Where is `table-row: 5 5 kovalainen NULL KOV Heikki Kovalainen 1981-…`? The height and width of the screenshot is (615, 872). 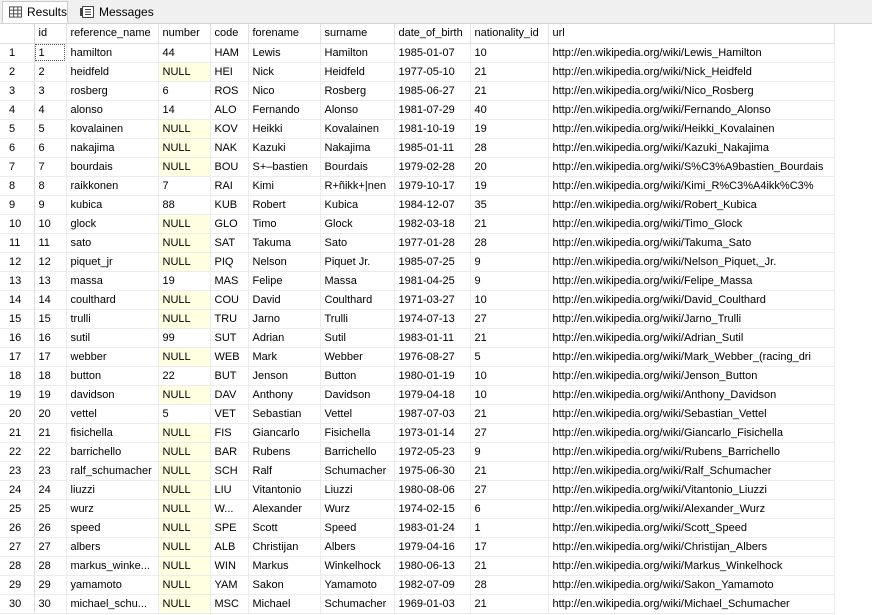 table-row: 5 5 kovalainen NULL KOV Heikki Kovalainen 1981-… is located at coordinates (417, 129).